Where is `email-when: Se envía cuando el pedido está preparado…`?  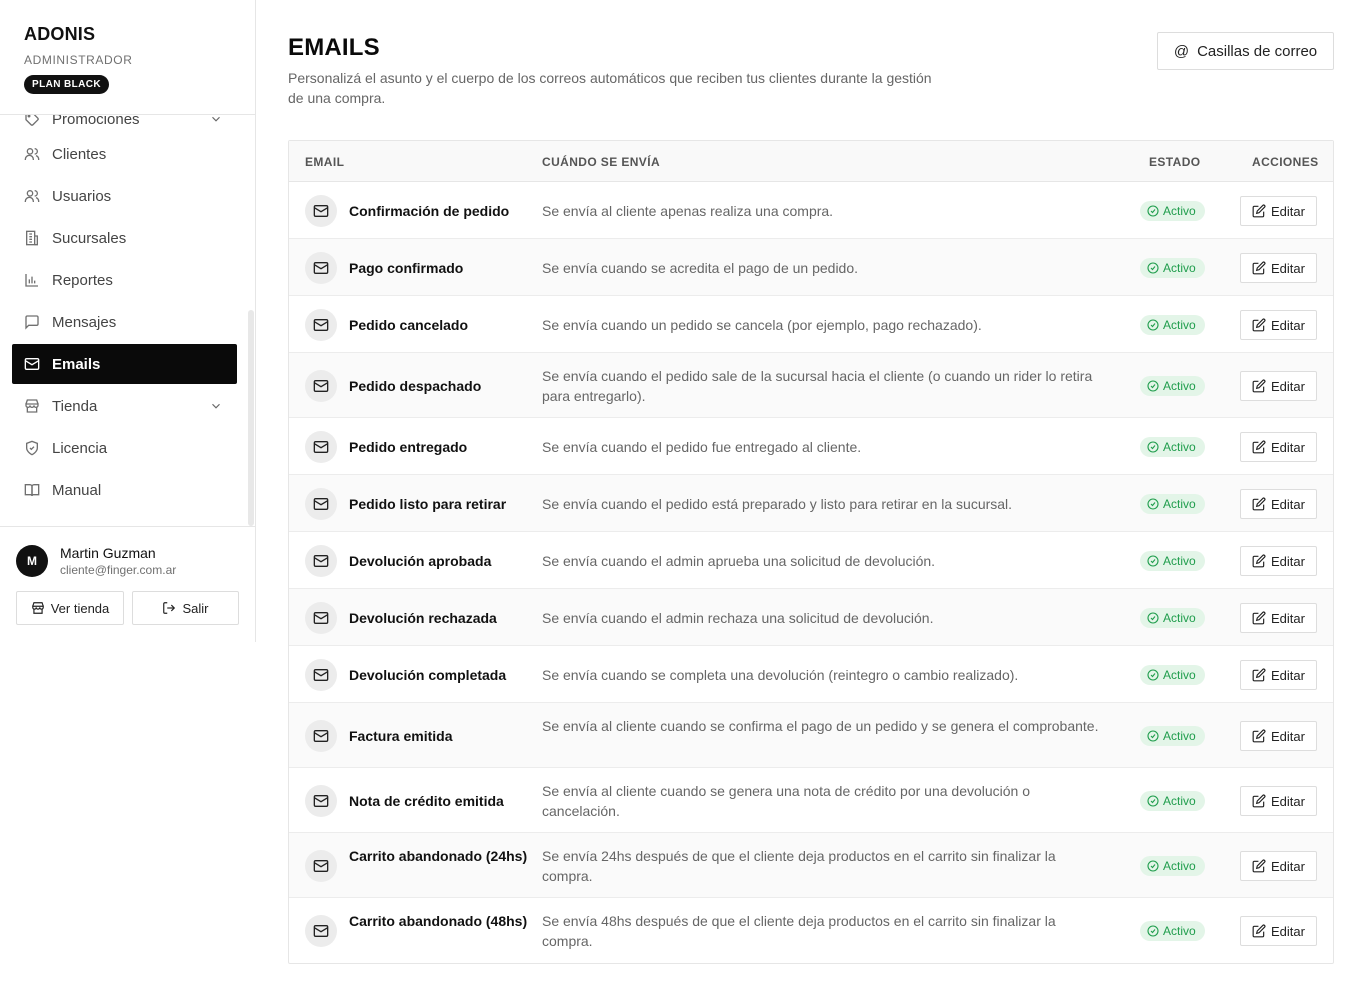
email-when: Se envía cuando el pedido está preparado… is located at coordinates (777, 504).